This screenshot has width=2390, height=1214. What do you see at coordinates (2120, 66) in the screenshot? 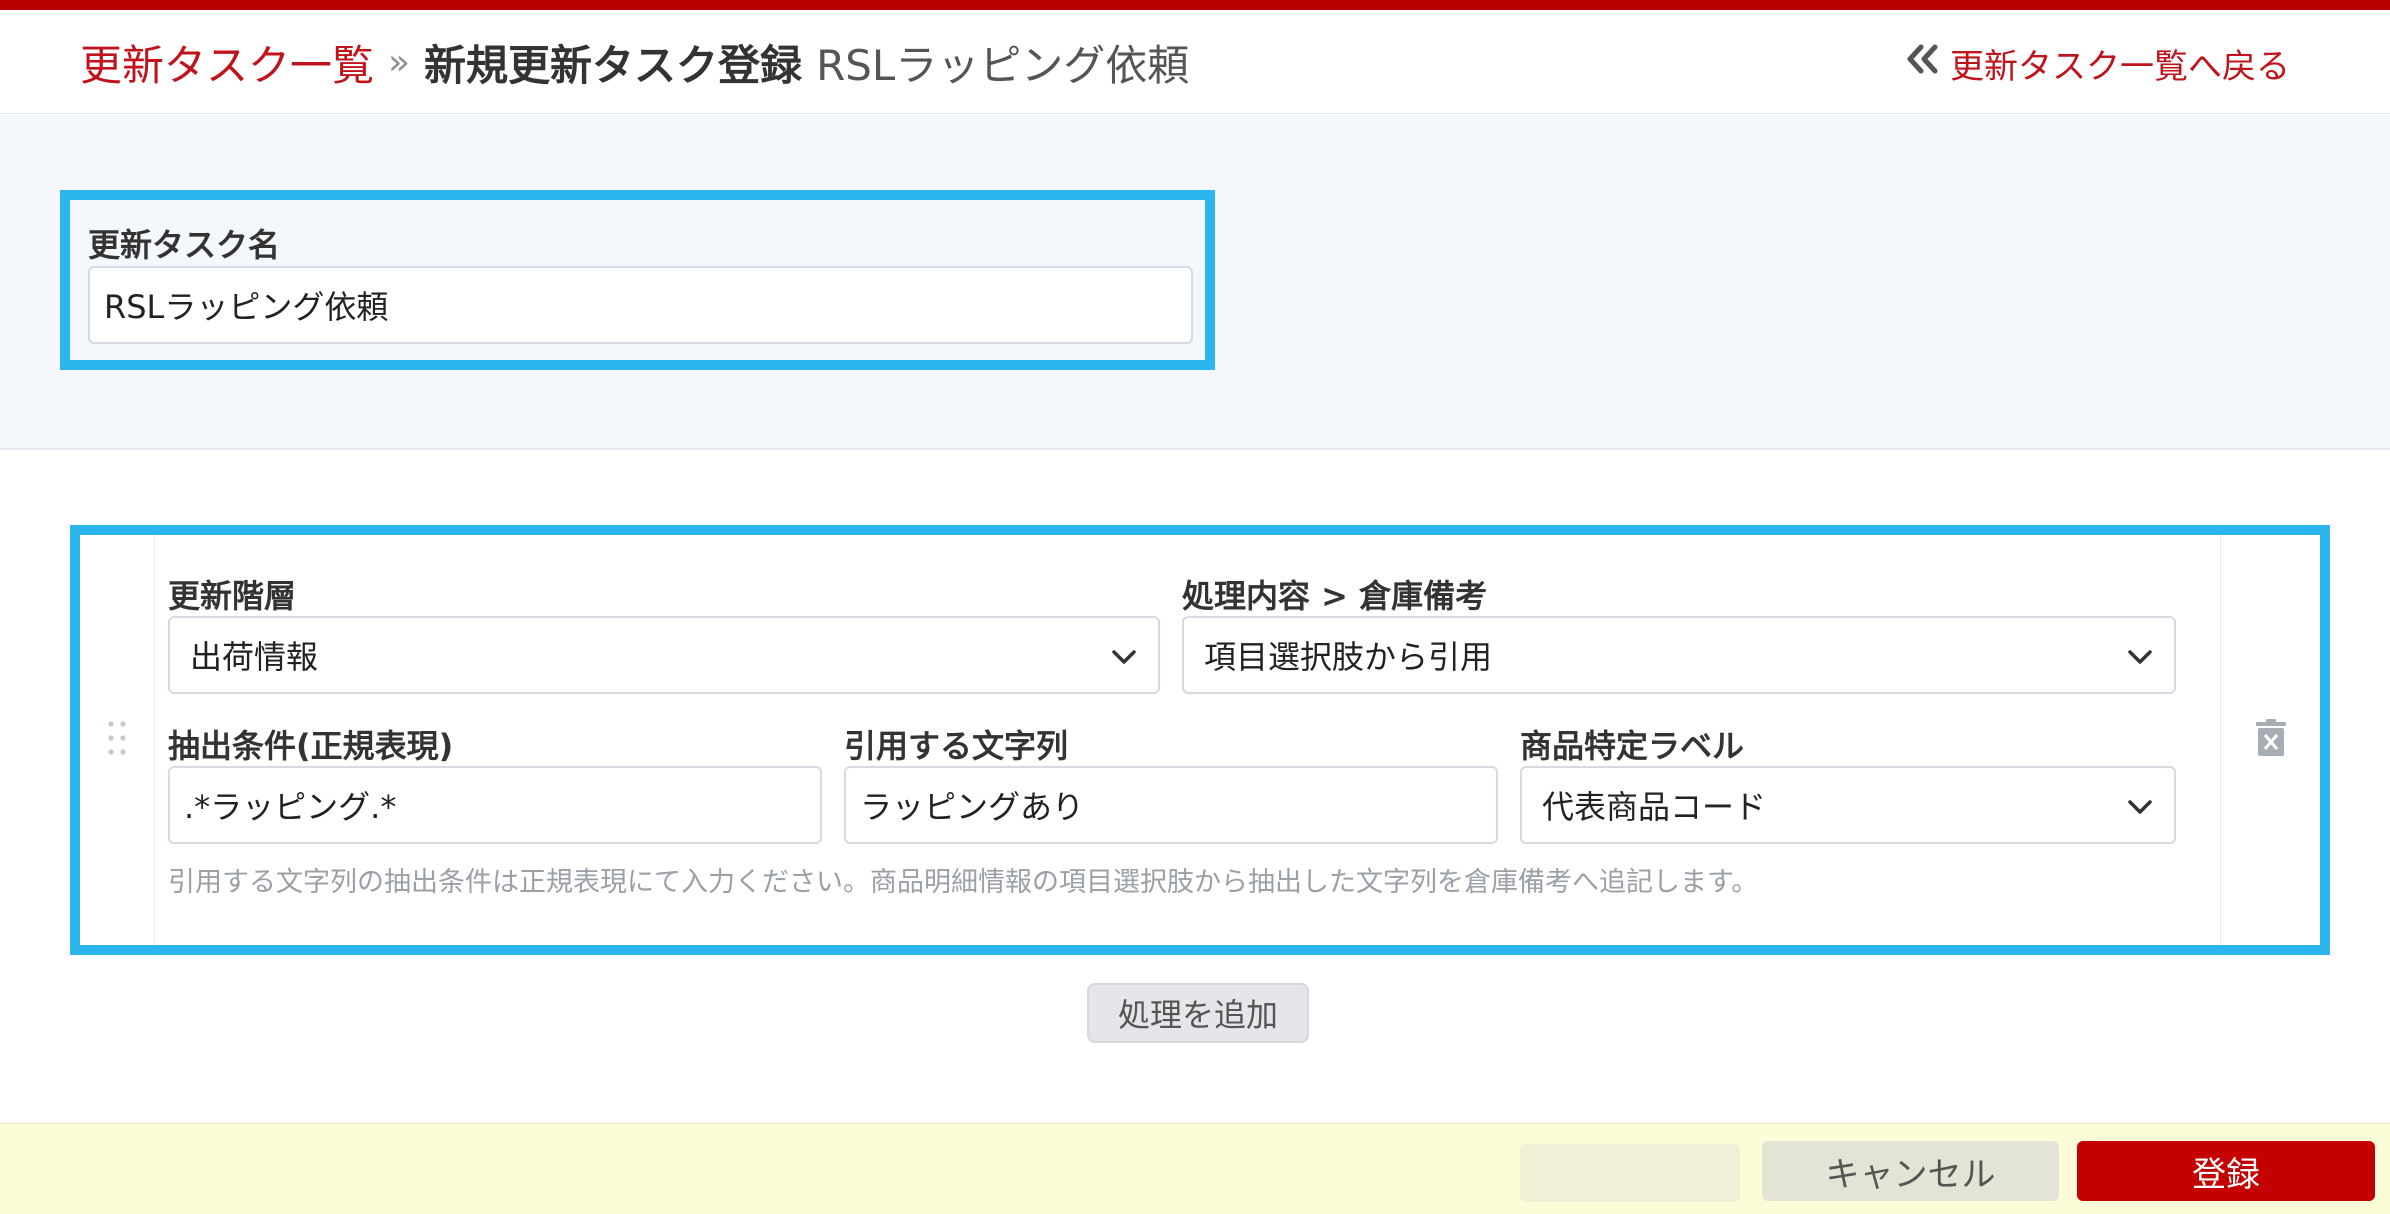
I see `back-link-label: 更新タスク一覧へ戻る` at bounding box center [2120, 66].